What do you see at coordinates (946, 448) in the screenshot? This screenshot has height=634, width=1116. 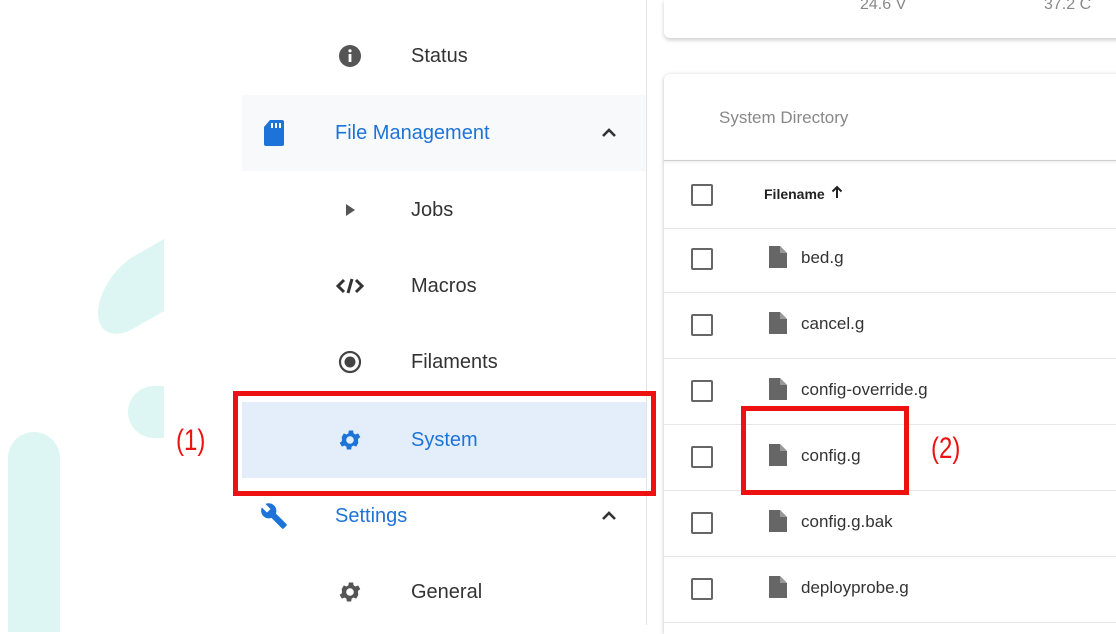 I see `annotation-label-2: (2)` at bounding box center [946, 448].